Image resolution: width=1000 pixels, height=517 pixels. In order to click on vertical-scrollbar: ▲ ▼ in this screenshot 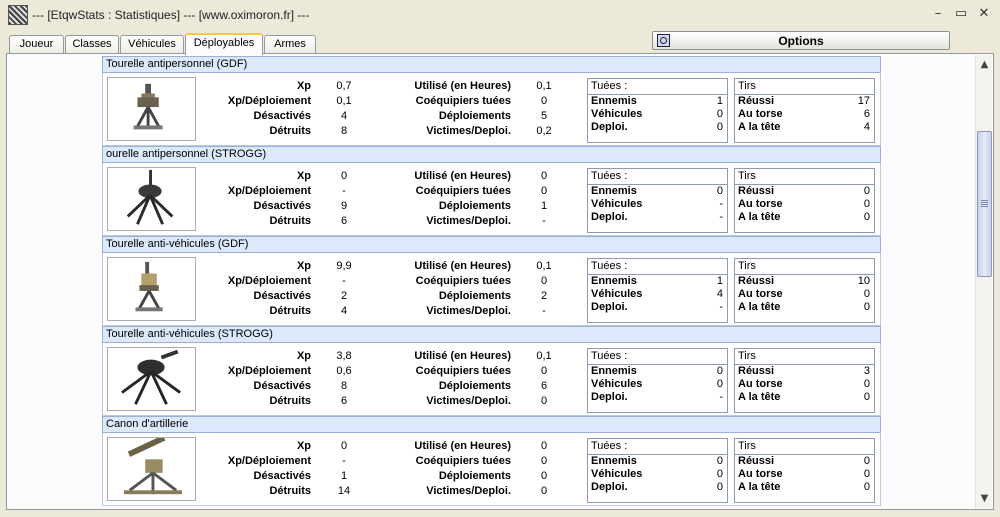, I will do `click(983, 281)`.